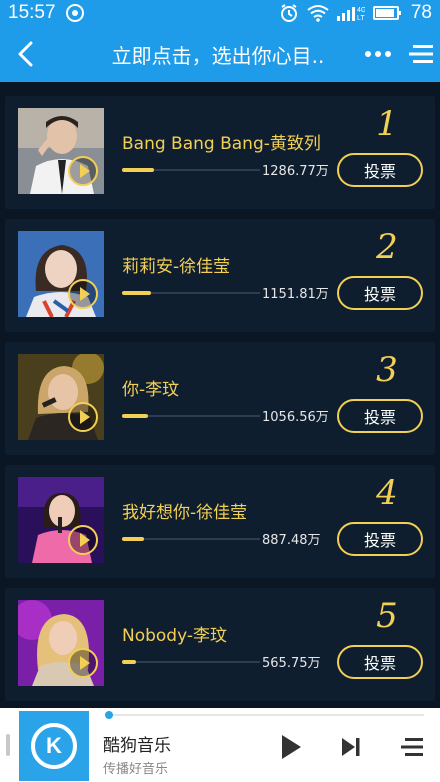 This screenshot has height=782, width=440. Describe the element at coordinates (387, 493) in the screenshot. I see `rank-number: 4` at that location.